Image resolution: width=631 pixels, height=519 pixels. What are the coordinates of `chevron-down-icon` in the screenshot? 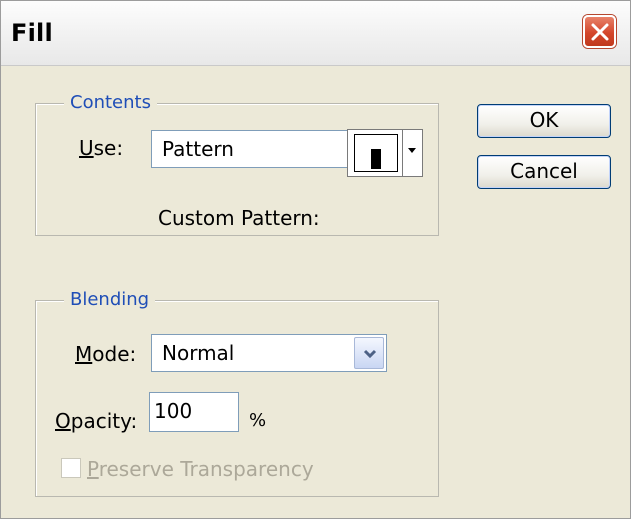 It's located at (370, 354).